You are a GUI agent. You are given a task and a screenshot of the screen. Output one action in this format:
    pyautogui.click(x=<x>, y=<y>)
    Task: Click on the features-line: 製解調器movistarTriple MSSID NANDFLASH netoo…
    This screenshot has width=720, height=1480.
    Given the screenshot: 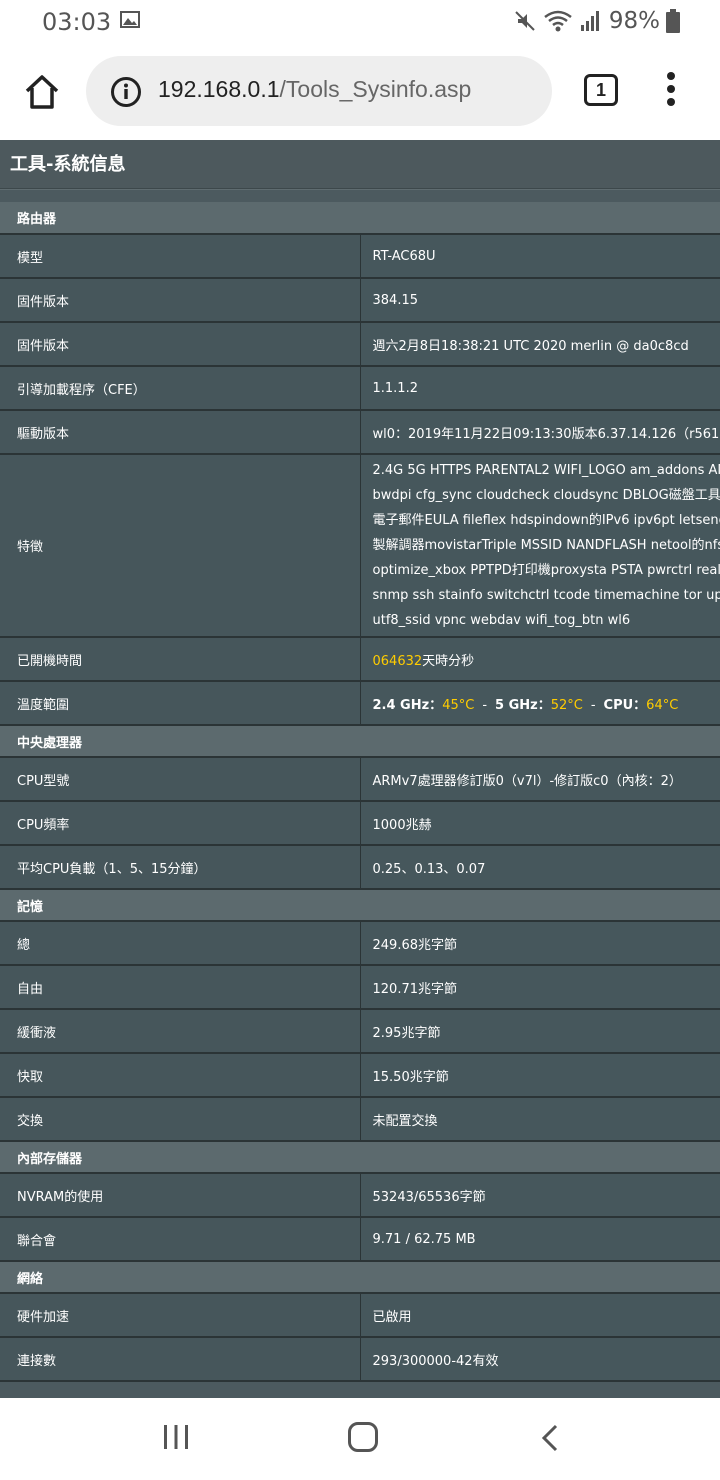 What is the action you would take?
    pyautogui.click(x=546, y=545)
    